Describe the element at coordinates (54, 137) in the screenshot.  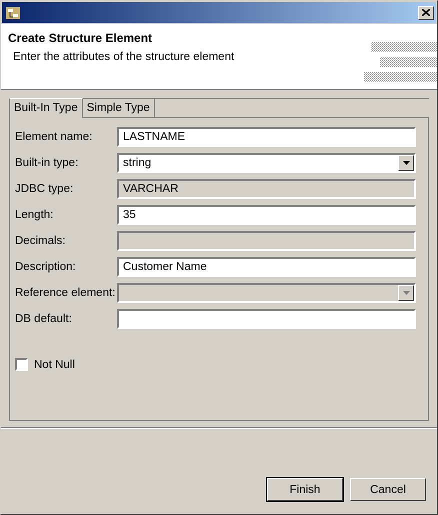
I see `field-label: Element name:` at that location.